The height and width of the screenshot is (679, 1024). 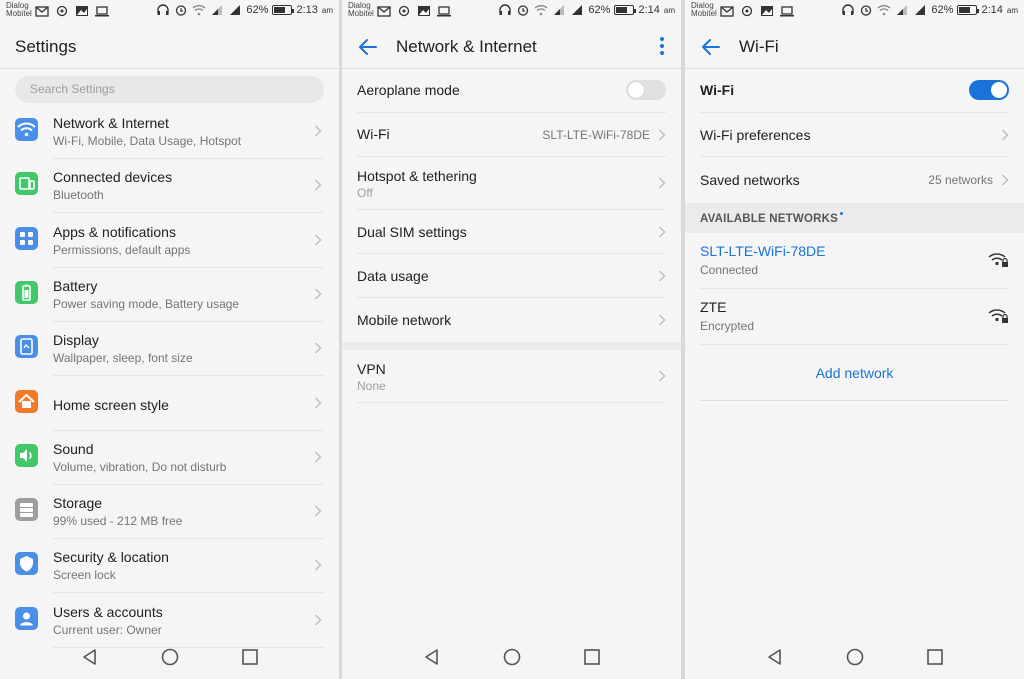 I want to click on settings-item-summary: Permissions, default apps, so click(x=122, y=249).